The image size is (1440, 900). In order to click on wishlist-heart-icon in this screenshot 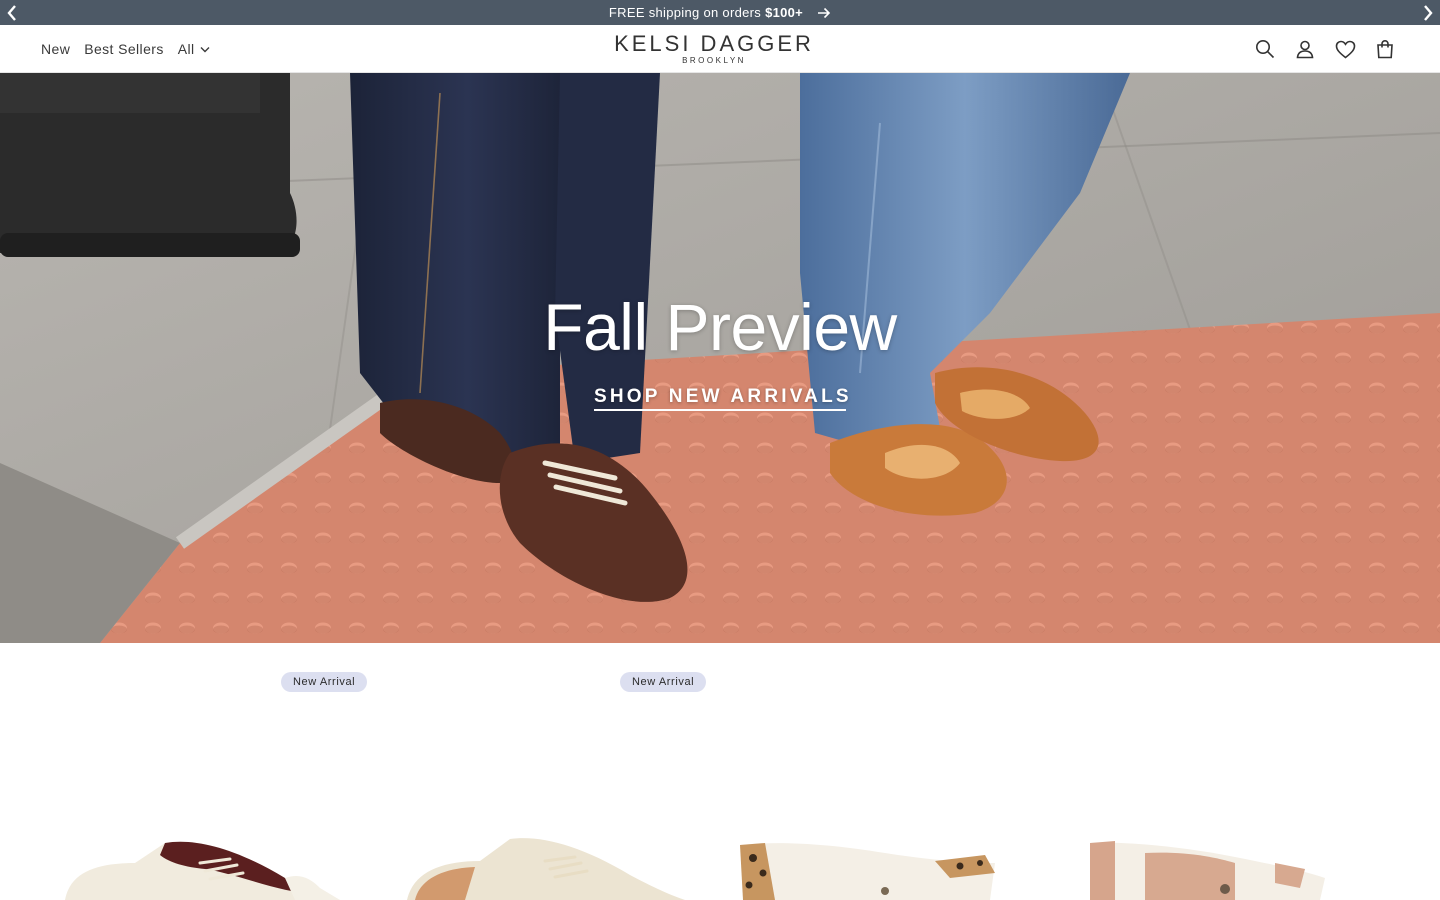, I will do `click(1345, 49)`.